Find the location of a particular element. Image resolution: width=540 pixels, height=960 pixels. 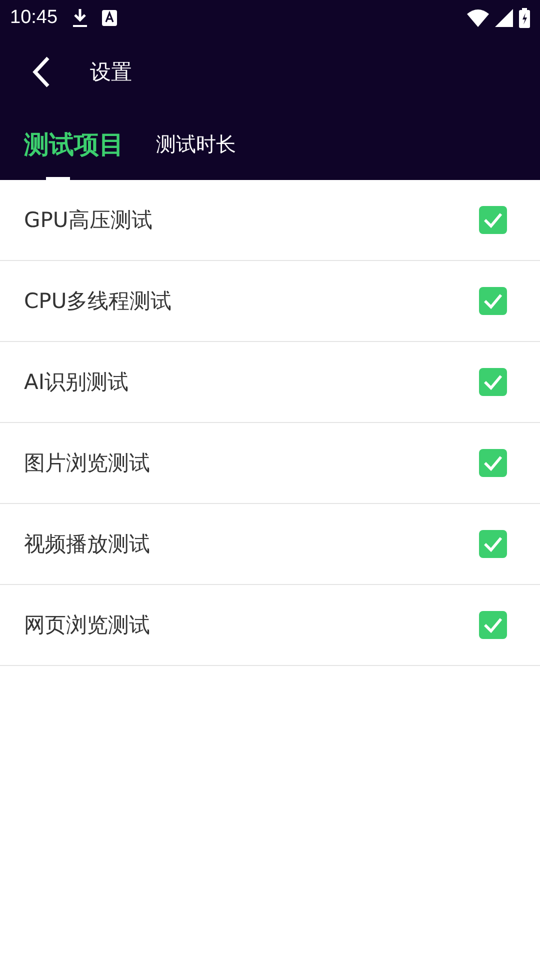

test-item-label: CPU多线程测试 is located at coordinates (98, 301).